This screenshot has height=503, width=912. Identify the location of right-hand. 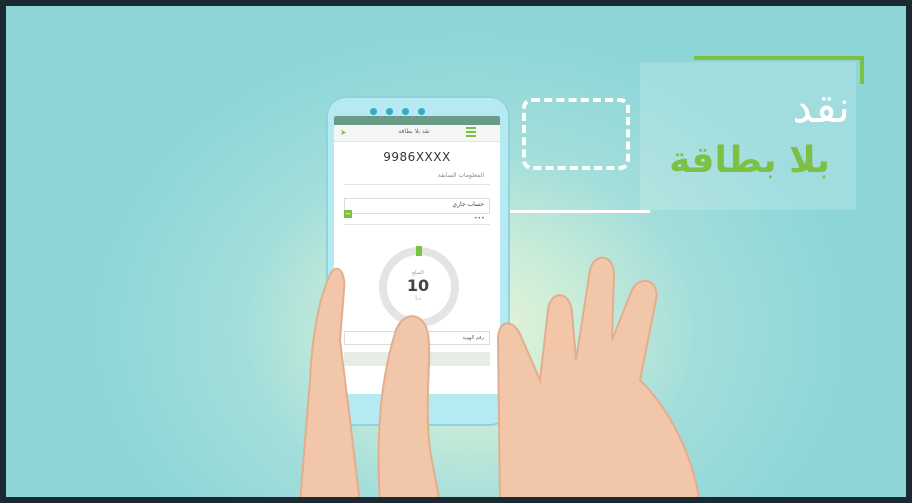
(599, 379).